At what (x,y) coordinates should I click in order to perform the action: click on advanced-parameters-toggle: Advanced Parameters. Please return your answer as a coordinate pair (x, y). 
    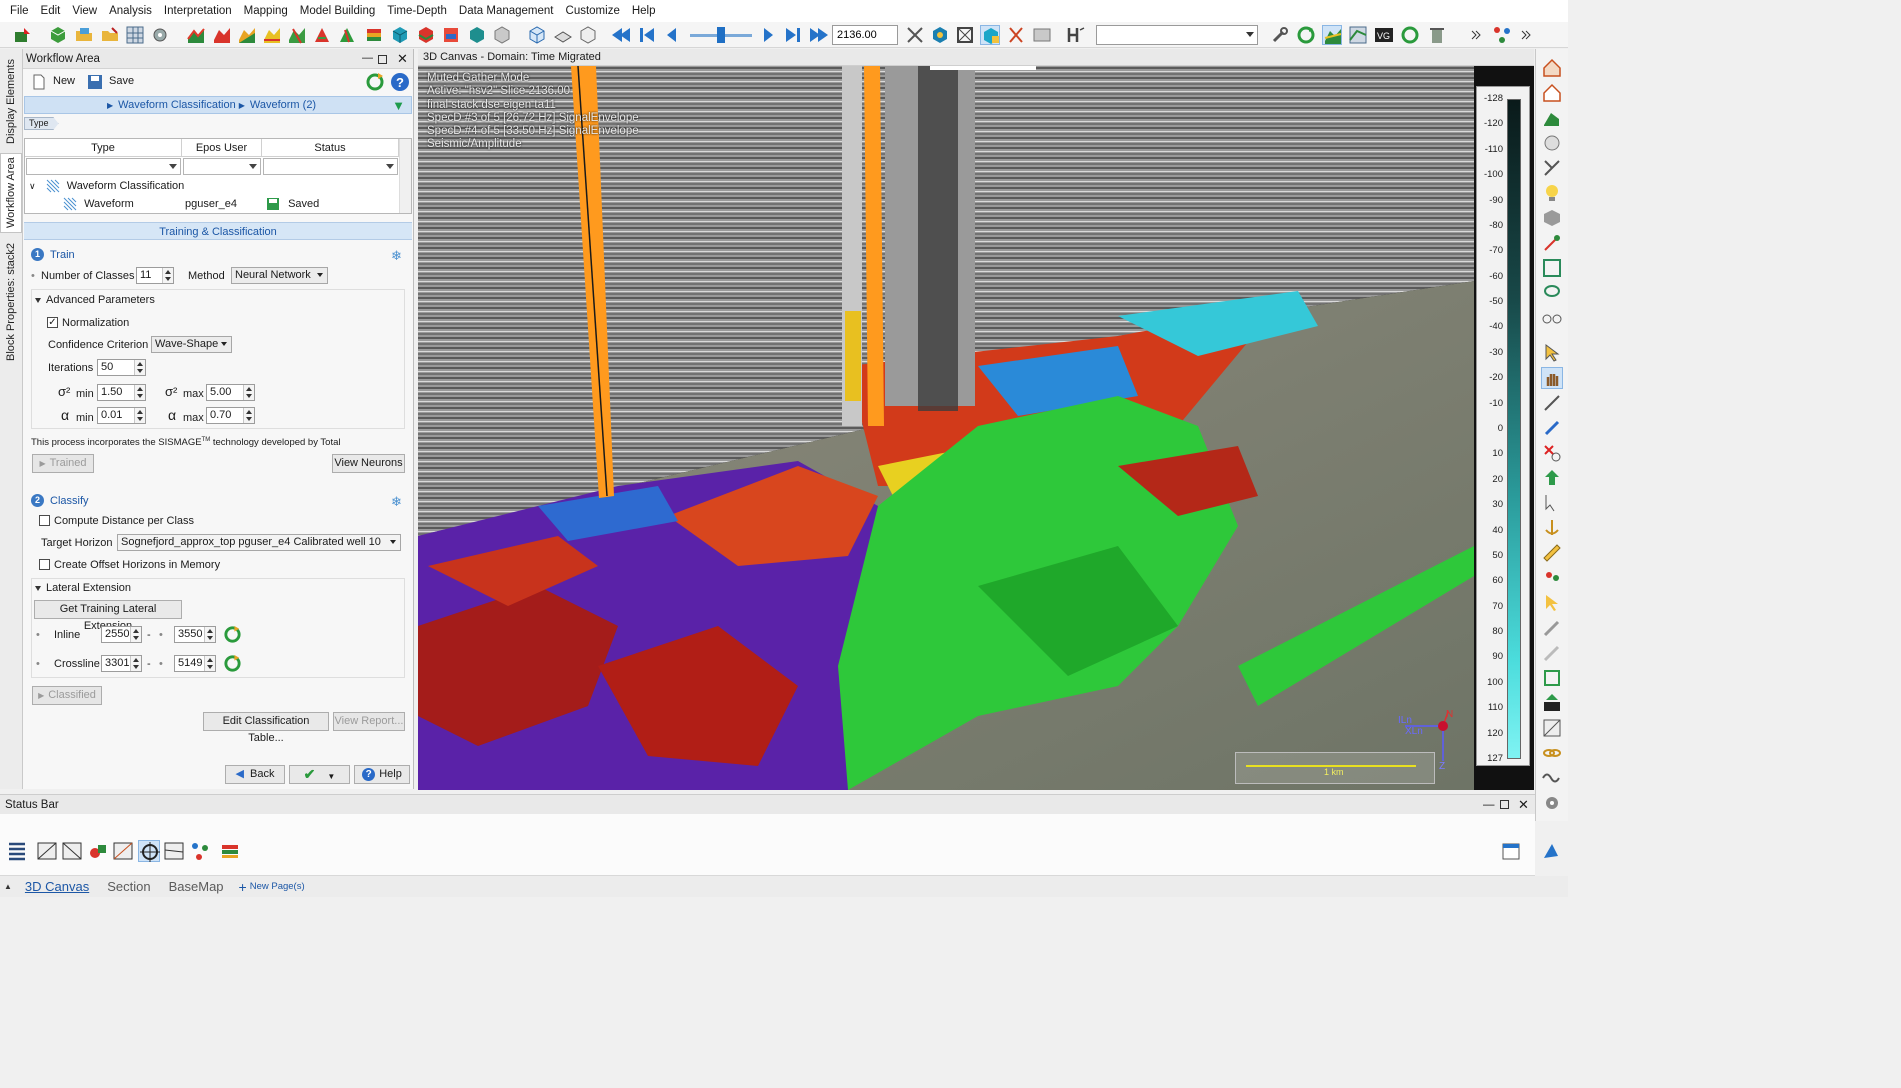
    Looking at the image, I should click on (95, 300).